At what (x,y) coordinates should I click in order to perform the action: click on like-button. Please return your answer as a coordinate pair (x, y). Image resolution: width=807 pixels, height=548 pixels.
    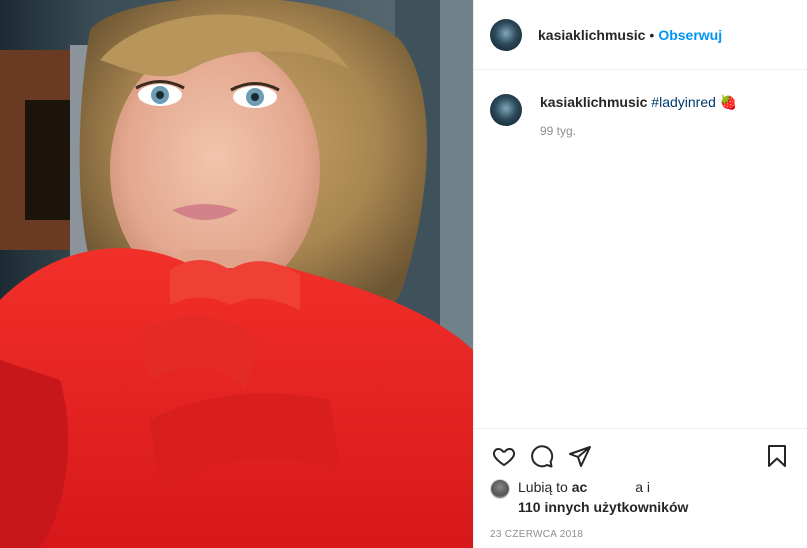
    Looking at the image, I should click on (504, 456).